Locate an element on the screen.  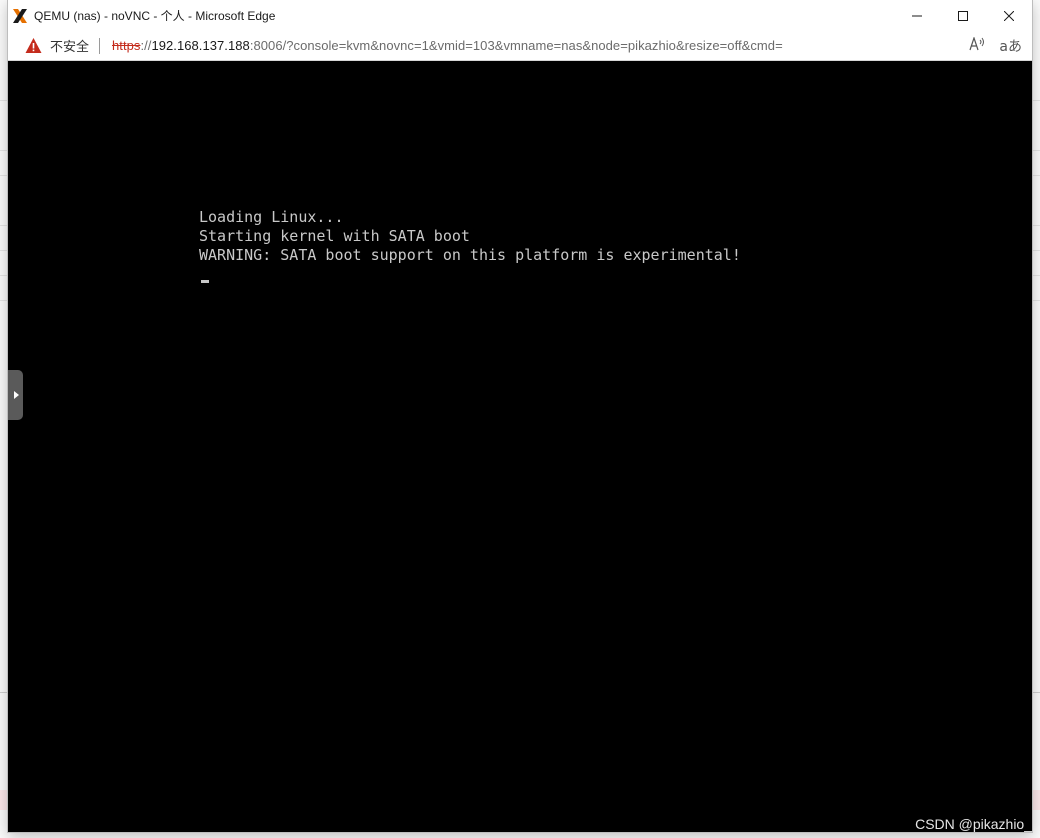
minimize-button is located at coordinates (917, 15).